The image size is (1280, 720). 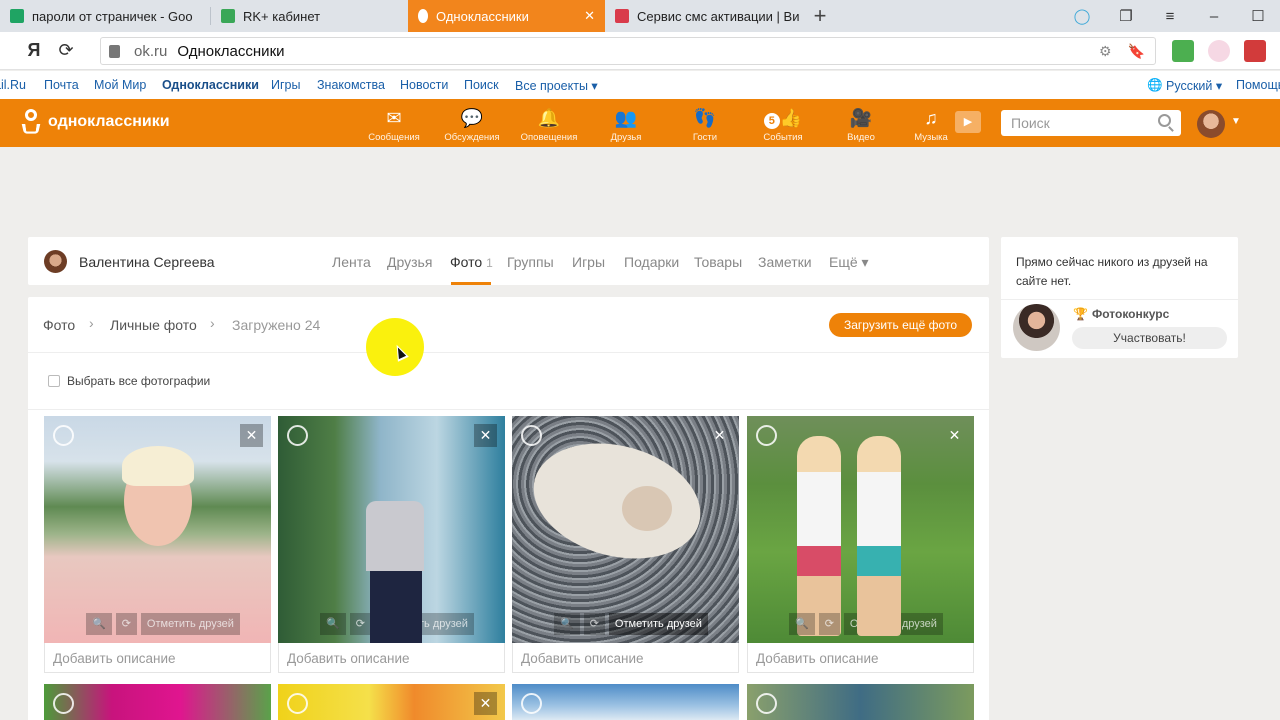 What do you see at coordinates (900, 325) in the screenshot?
I see `upload-more-button: Загрузить ещё фото` at bounding box center [900, 325].